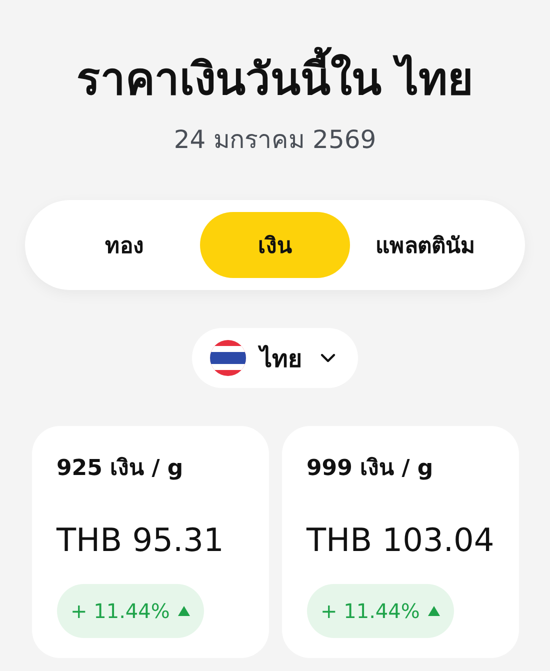 The height and width of the screenshot is (671, 550). Describe the element at coordinates (275, 140) in the screenshot. I see `date-text: 24 มกราคม 2569` at that location.